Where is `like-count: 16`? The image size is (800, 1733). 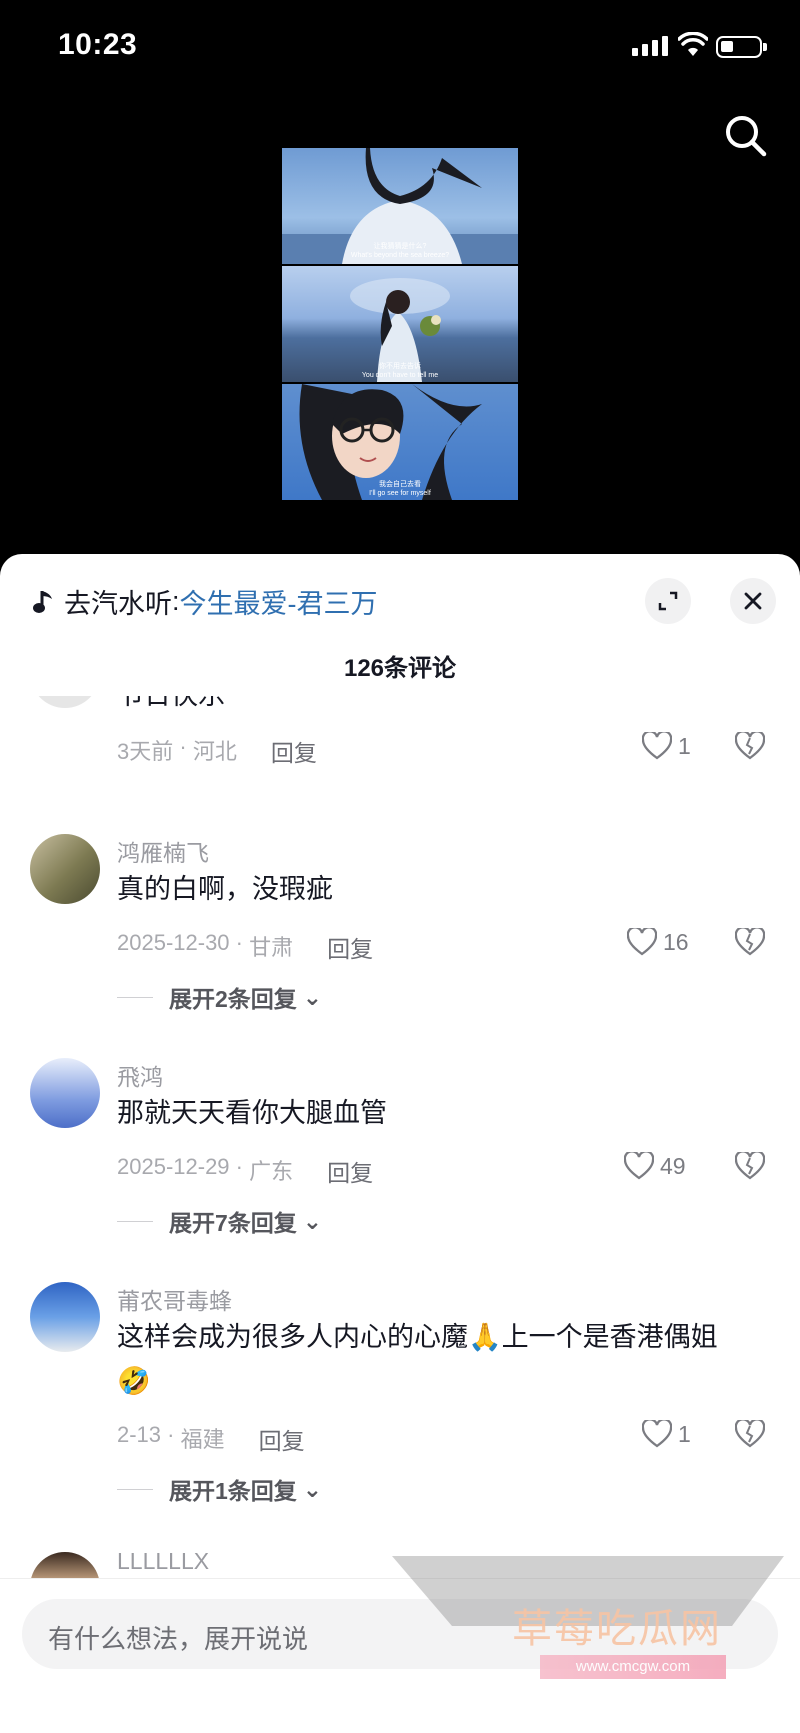 like-count: 16 is located at coordinates (676, 941).